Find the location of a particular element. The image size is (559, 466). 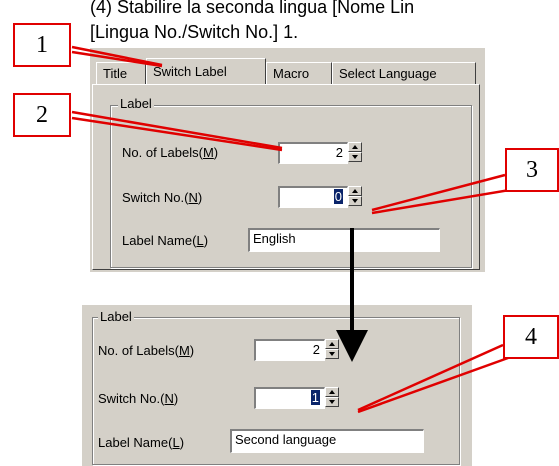

callout-2: 2 is located at coordinates (42, 115).